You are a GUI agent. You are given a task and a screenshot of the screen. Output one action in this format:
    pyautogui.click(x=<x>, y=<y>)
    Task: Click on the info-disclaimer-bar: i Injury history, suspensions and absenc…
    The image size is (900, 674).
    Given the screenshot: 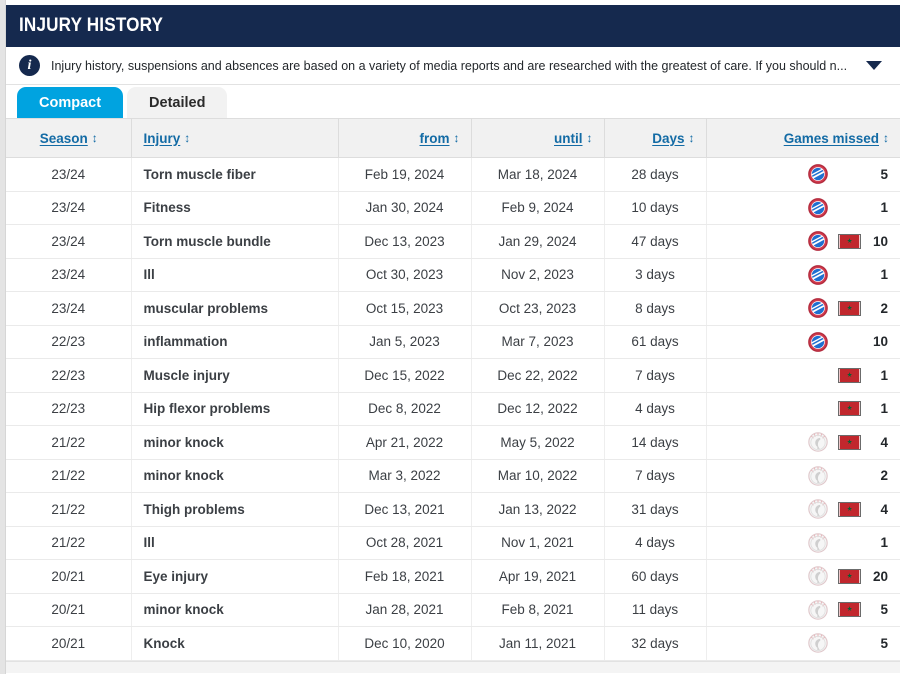 What is the action you would take?
    pyautogui.click(x=453, y=66)
    